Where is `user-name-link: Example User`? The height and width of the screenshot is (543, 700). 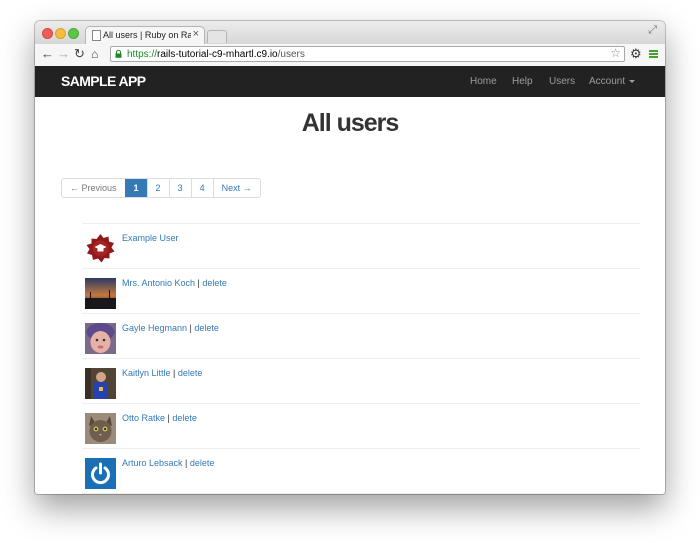
user-name-link: Example User is located at coordinates (150, 238).